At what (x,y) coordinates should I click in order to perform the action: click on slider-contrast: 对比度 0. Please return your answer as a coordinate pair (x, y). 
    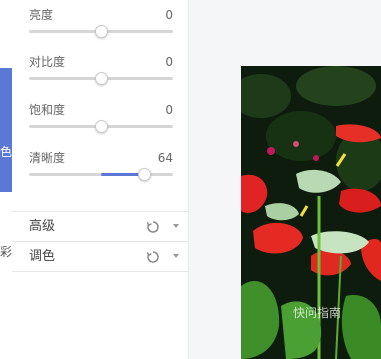
    Looking at the image, I should click on (101, 75).